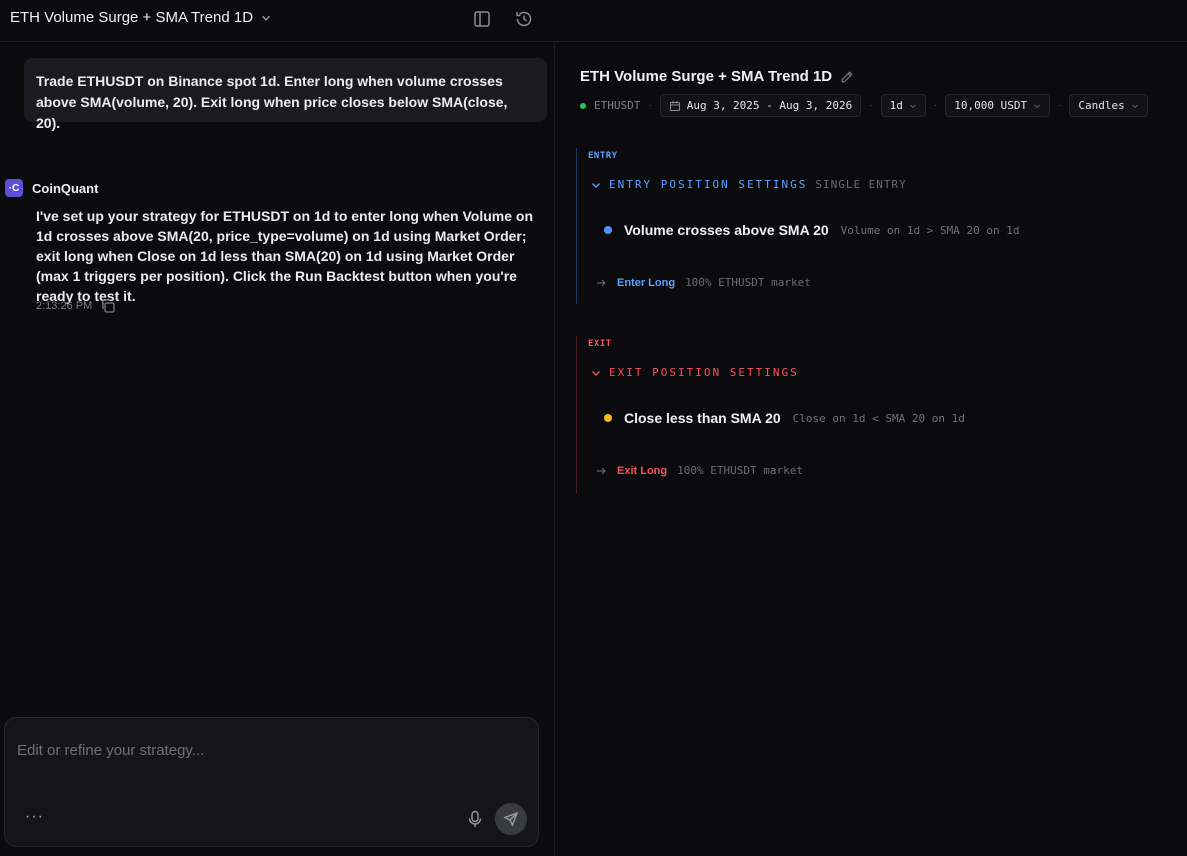 This screenshot has width=1187, height=856. Describe the element at coordinates (646, 282) in the screenshot. I see `enter-long-label: Enter Long` at that location.